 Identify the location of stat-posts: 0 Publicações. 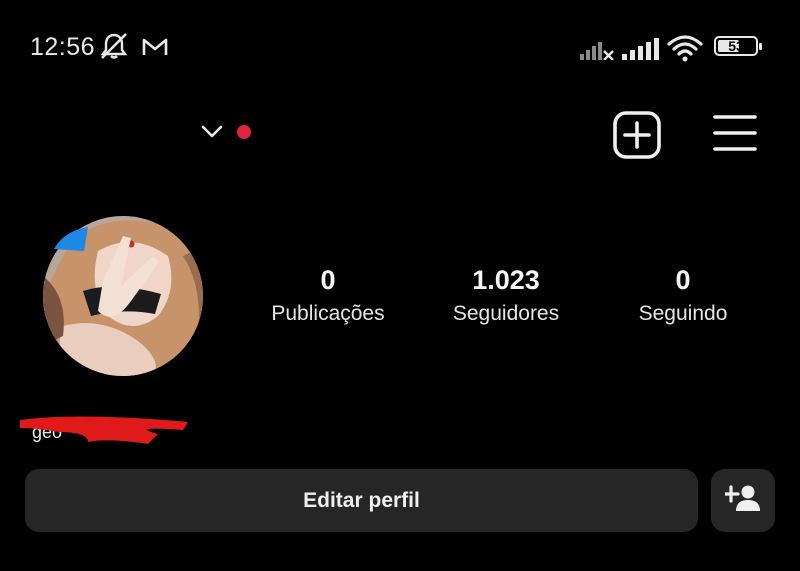
(328, 294).